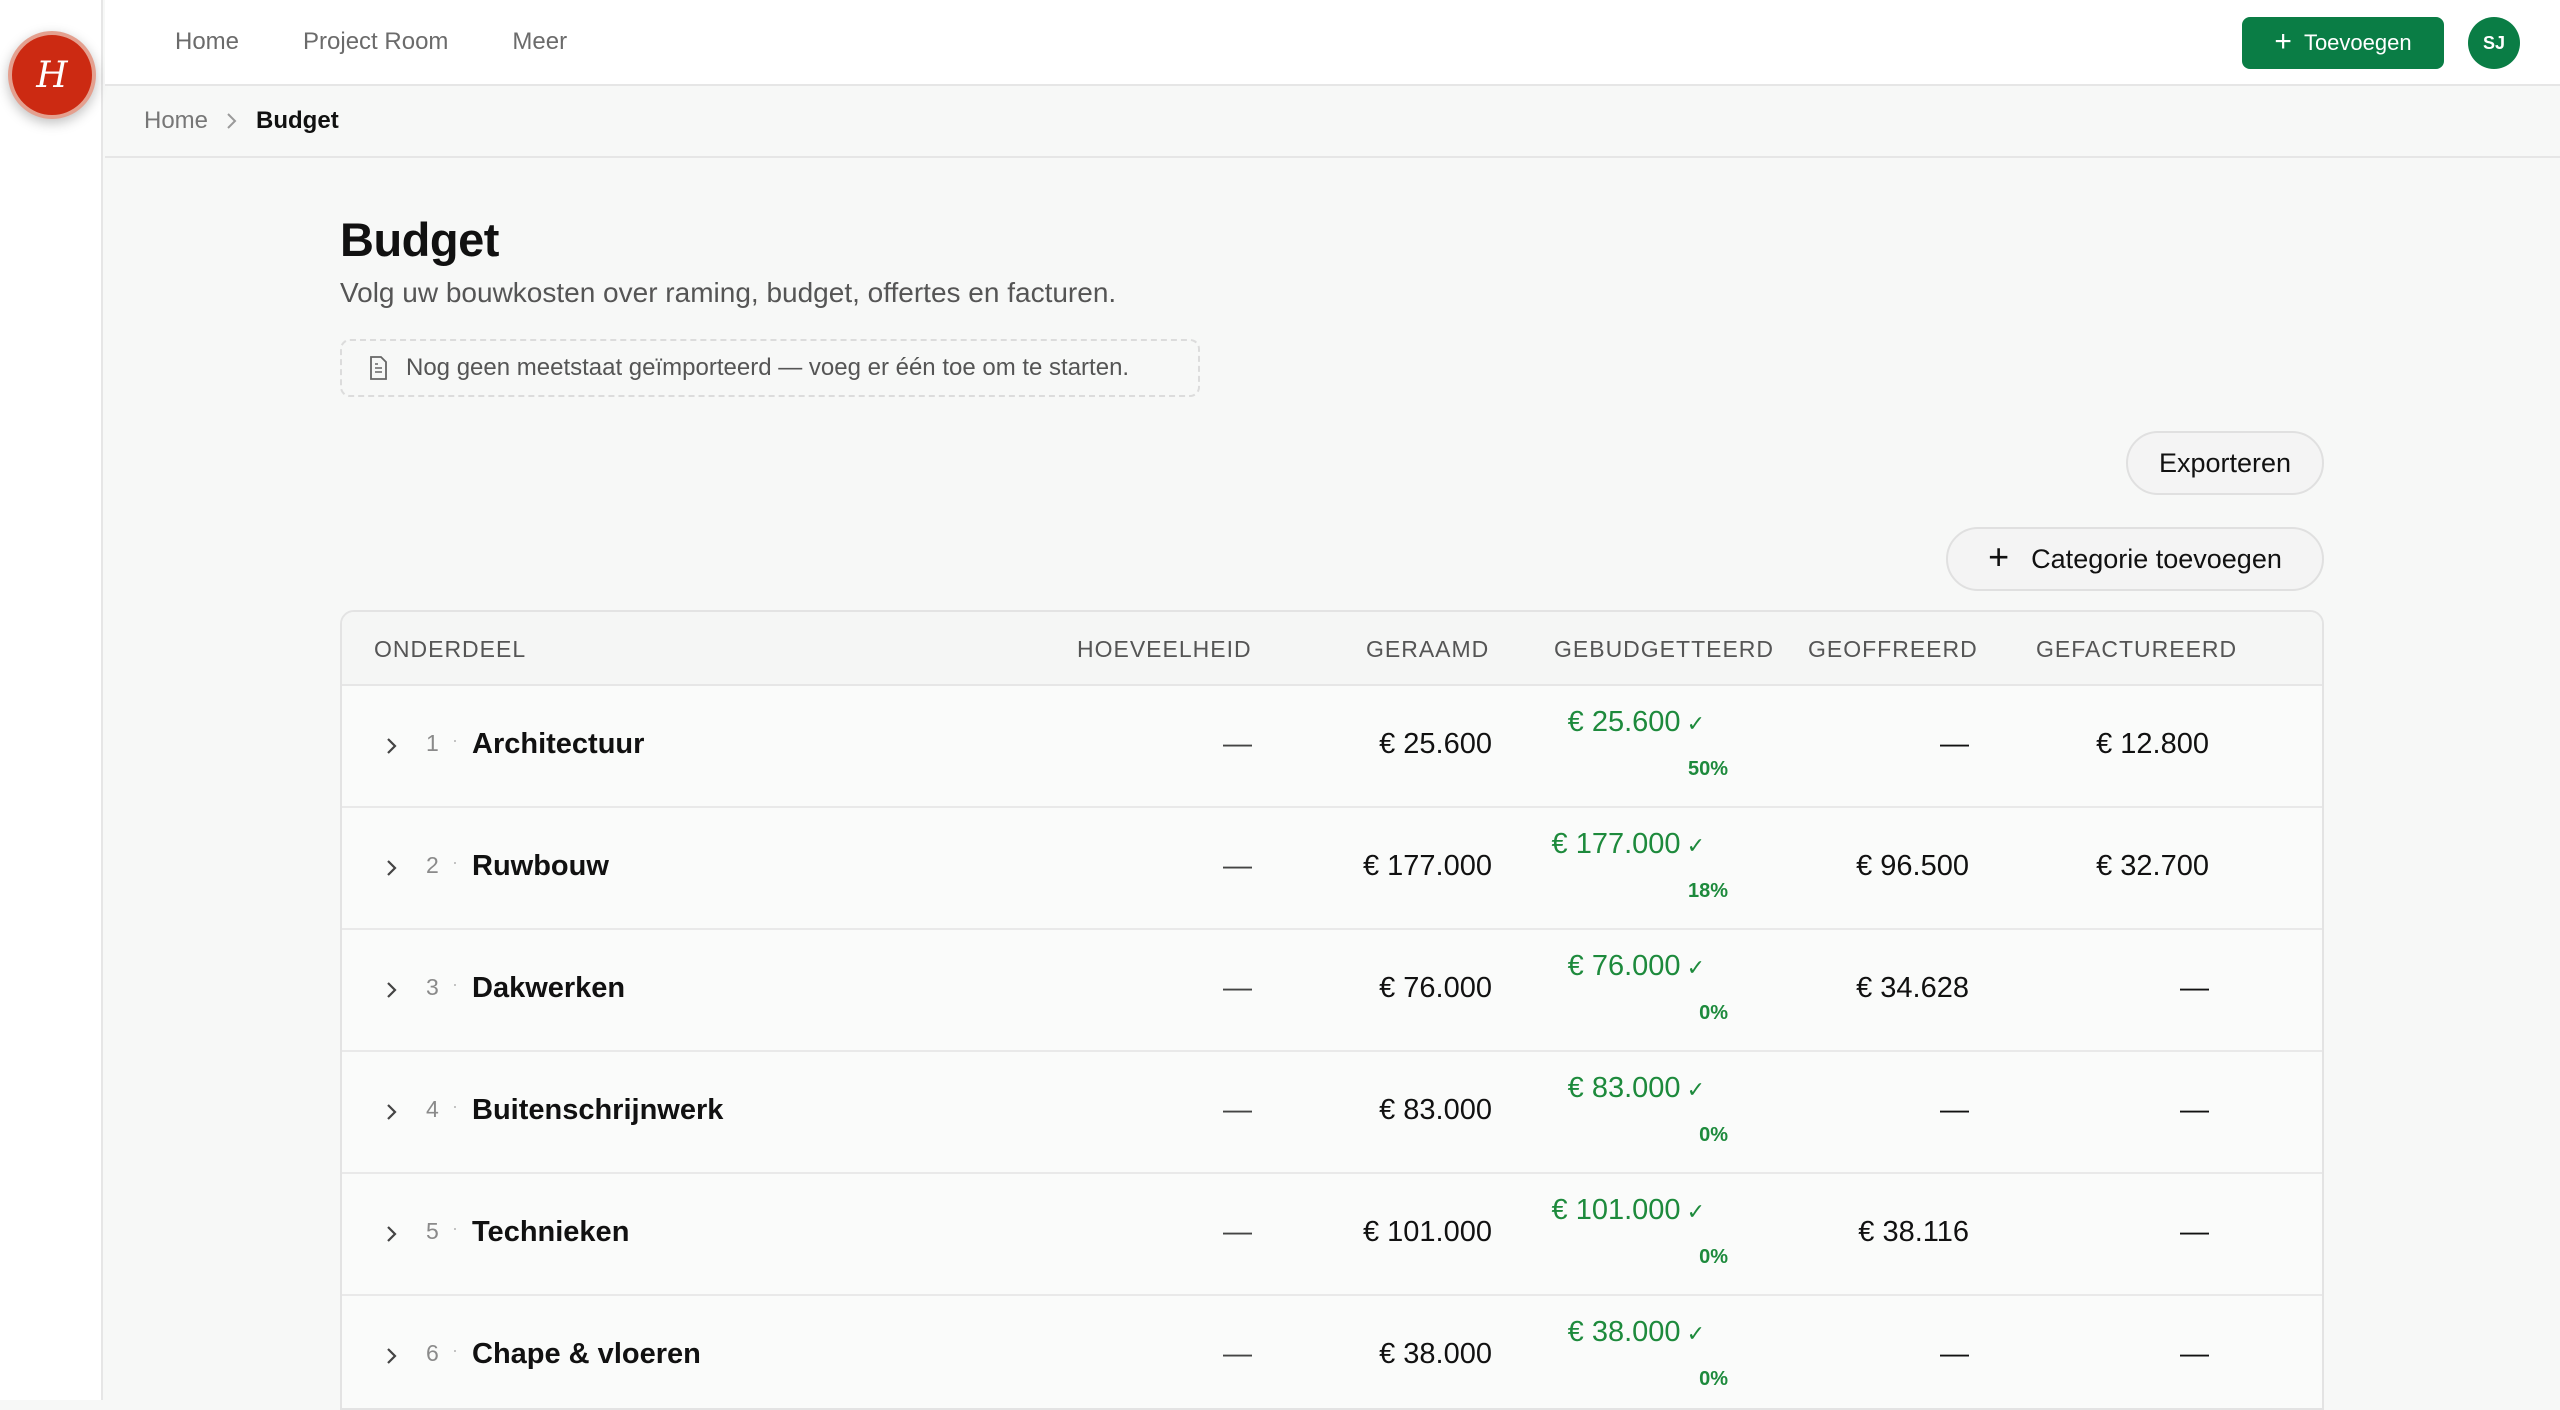 This screenshot has height=1410, width=2560. Describe the element at coordinates (375, 42) in the screenshot. I see `nav-project-room: Project Room` at that location.